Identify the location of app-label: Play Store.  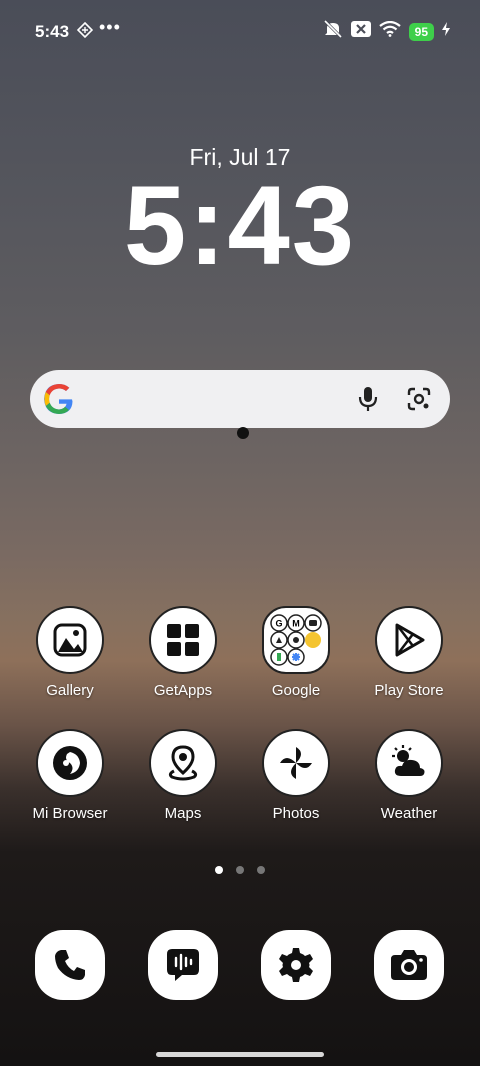
(409, 690).